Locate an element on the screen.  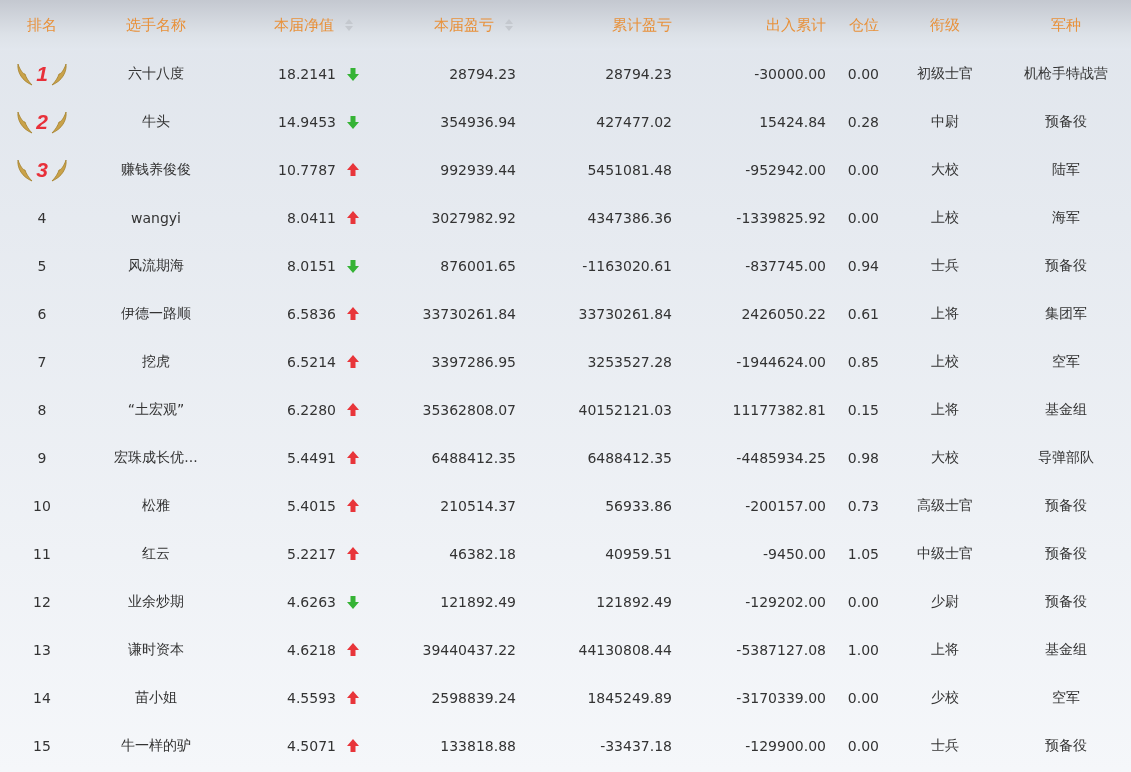
table-cell: 少尉 is located at coordinates (945, 602).